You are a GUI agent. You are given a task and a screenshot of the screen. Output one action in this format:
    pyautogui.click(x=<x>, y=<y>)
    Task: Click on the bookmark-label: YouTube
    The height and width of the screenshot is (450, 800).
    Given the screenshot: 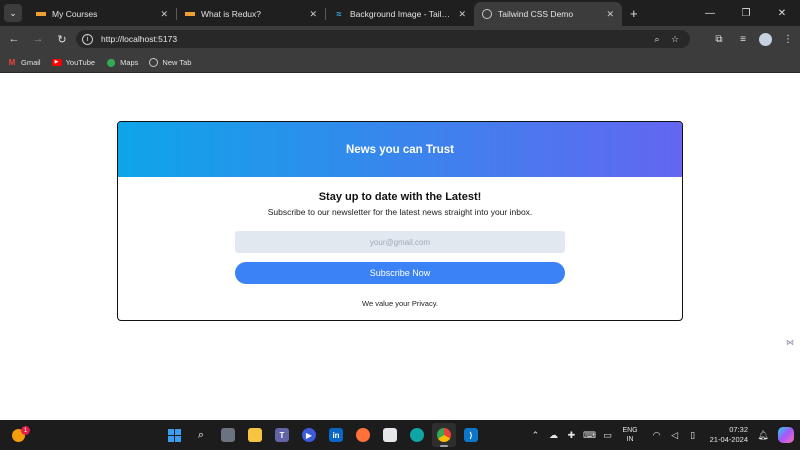 What is the action you would take?
    pyautogui.click(x=80, y=62)
    